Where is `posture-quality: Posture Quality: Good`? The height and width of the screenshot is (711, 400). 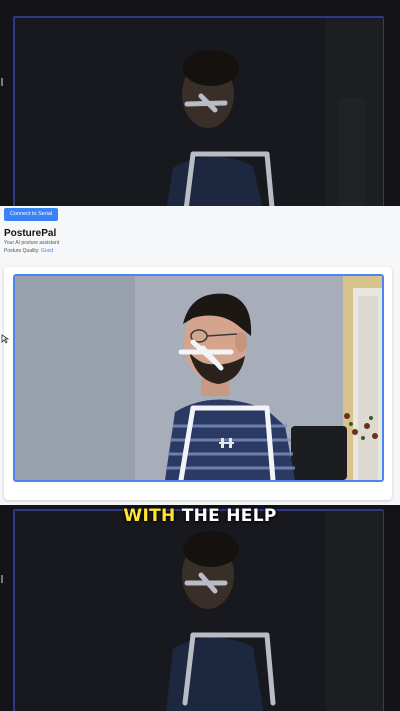 posture-quality: Posture Quality: Good is located at coordinates (28, 251).